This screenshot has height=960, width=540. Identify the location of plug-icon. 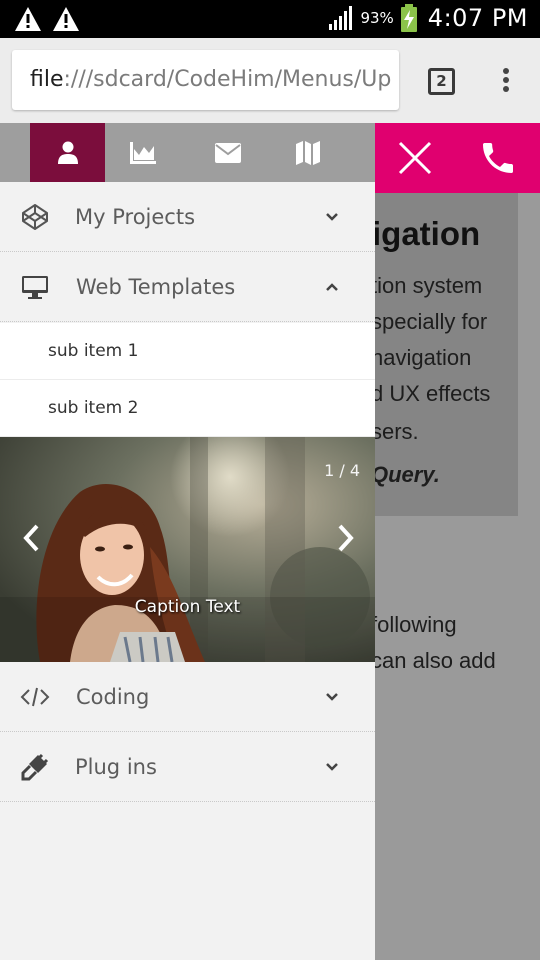
(35, 766).